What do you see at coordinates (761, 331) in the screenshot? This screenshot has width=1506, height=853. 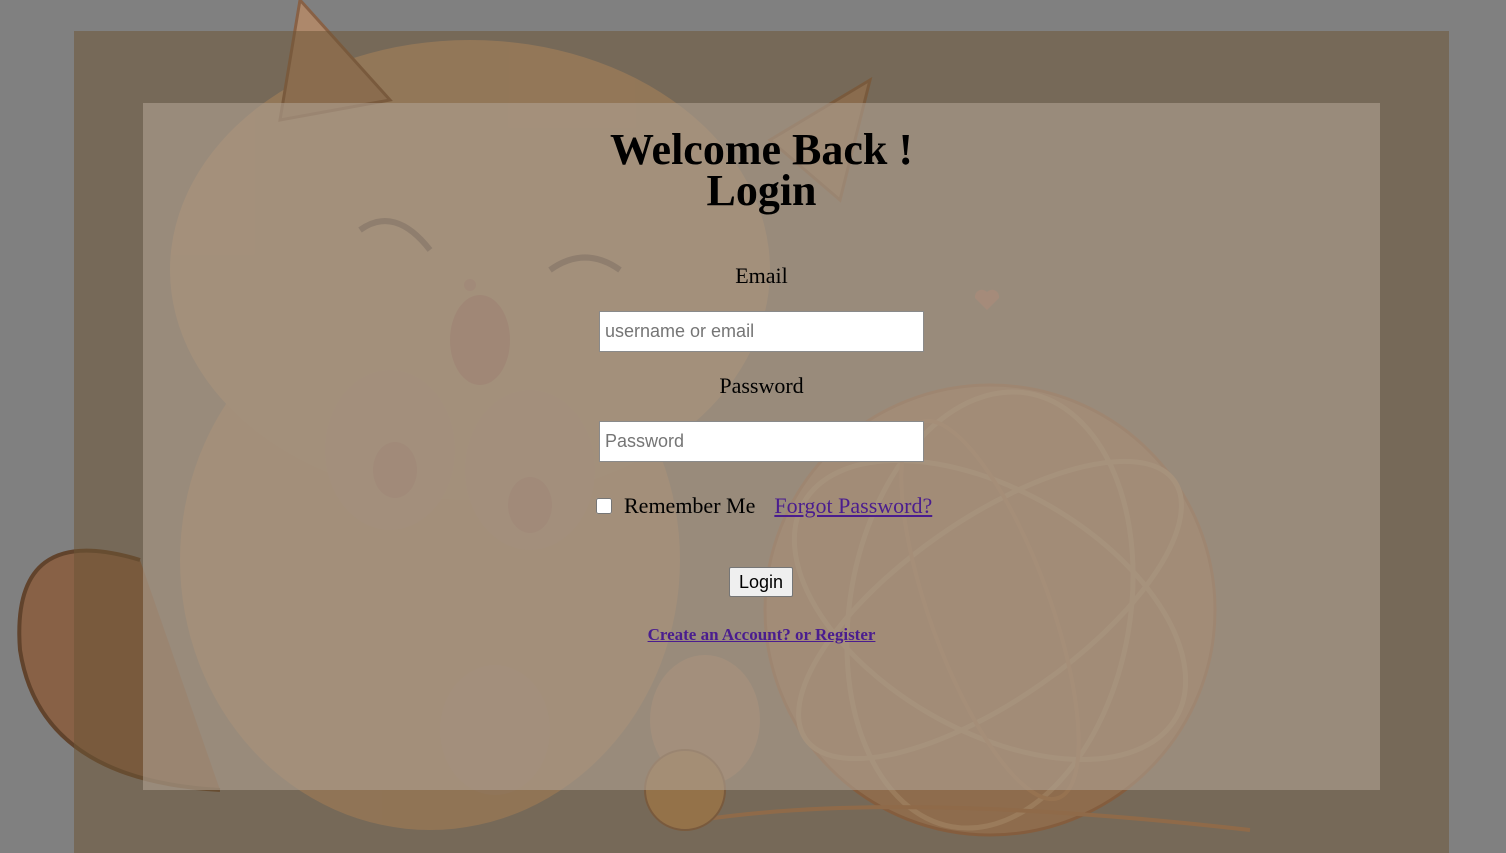 I see `email-field` at bounding box center [761, 331].